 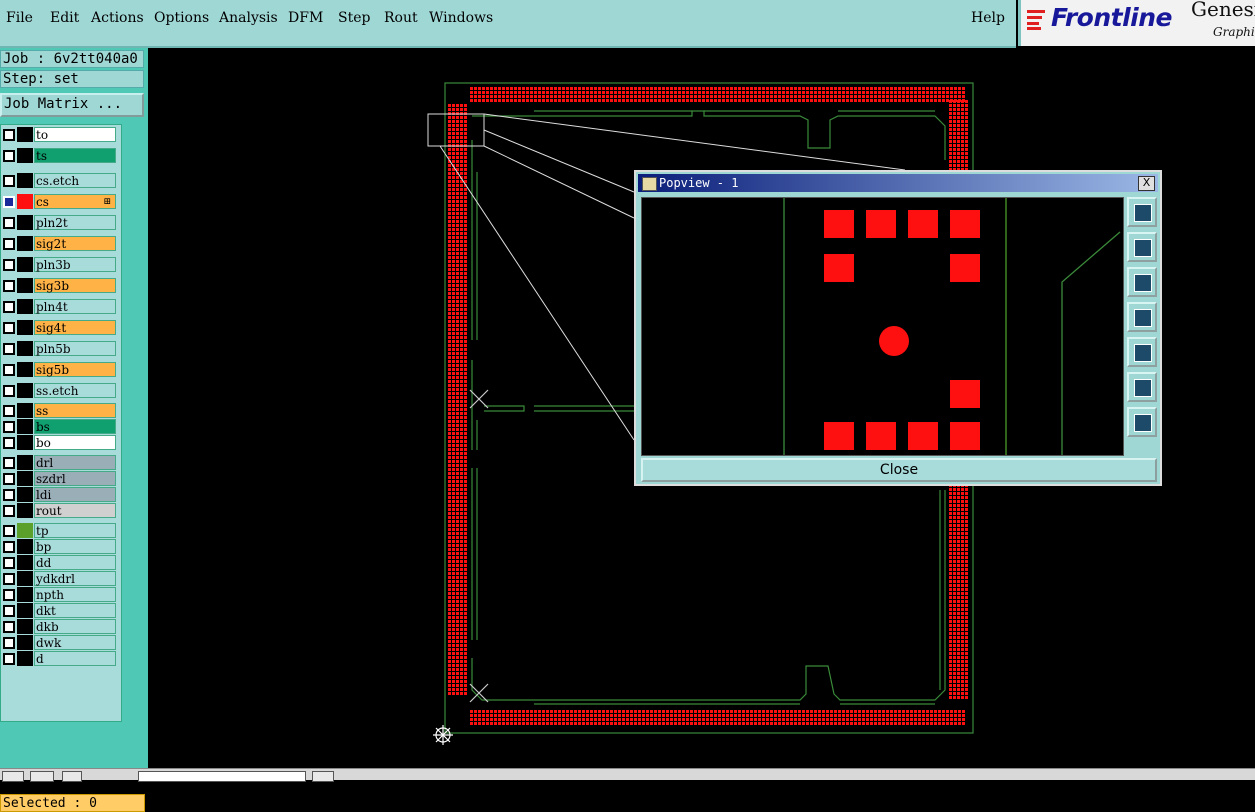 What do you see at coordinates (19, 18) in the screenshot?
I see `menu-file: File` at bounding box center [19, 18].